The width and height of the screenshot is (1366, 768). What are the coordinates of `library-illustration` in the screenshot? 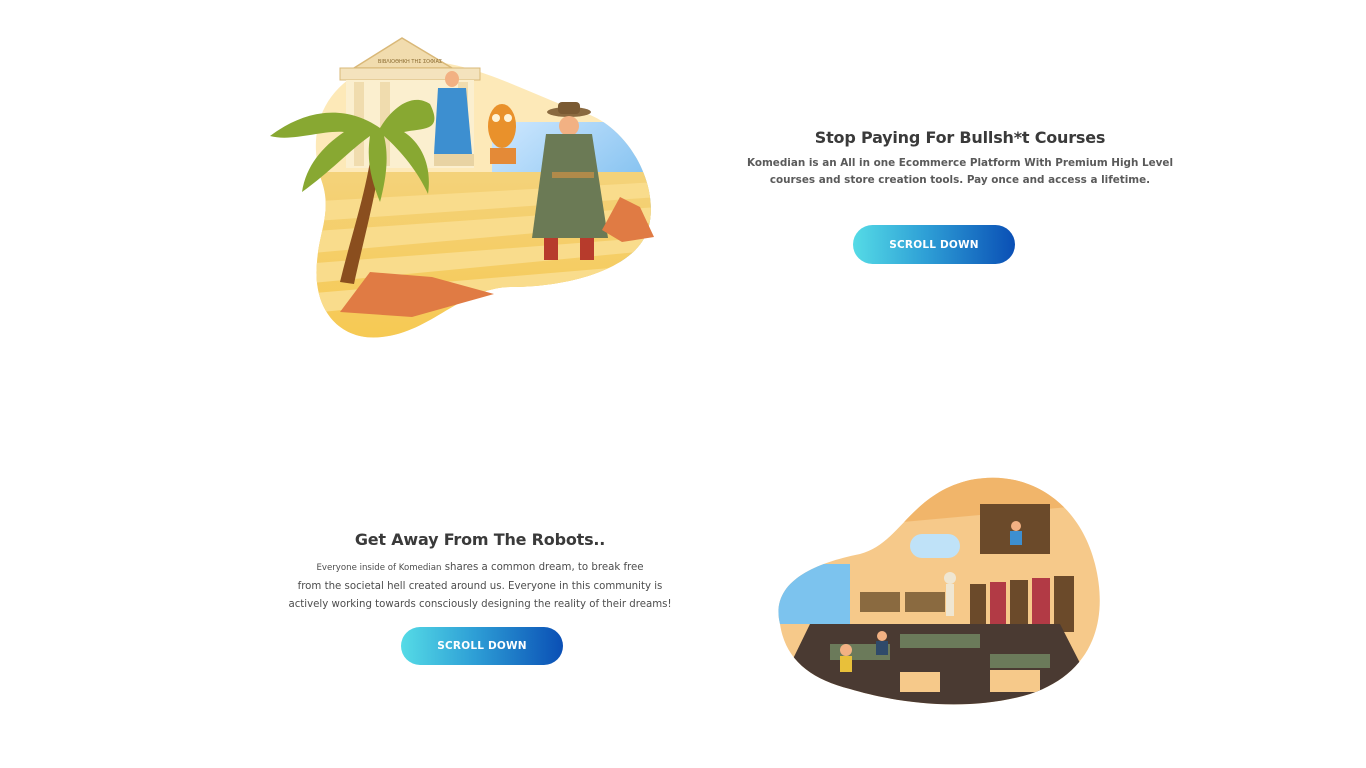 It's located at (939, 591).